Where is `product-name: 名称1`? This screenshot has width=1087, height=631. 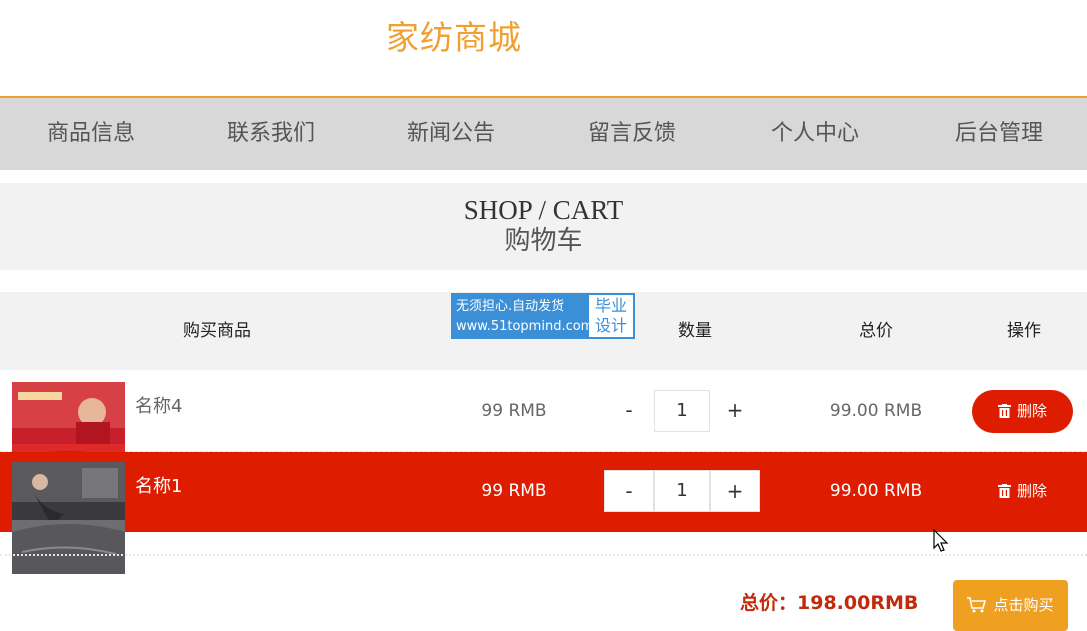
product-name: 名称1 is located at coordinates (158, 485).